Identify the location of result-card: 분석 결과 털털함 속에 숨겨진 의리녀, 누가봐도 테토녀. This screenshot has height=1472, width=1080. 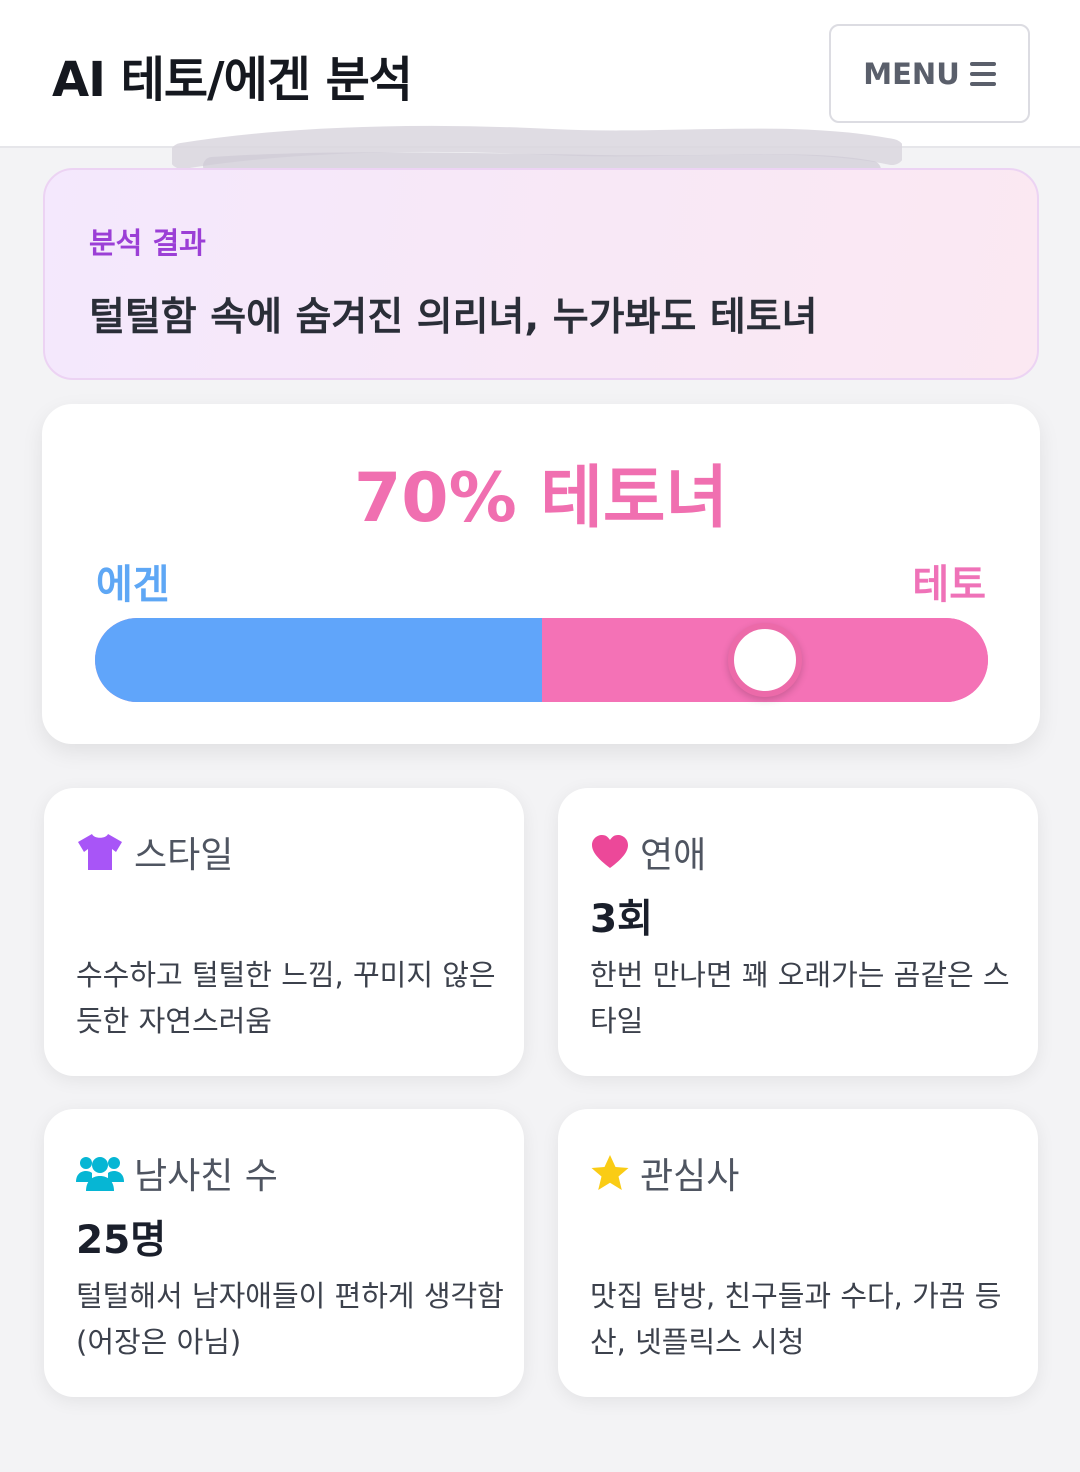
(541, 274).